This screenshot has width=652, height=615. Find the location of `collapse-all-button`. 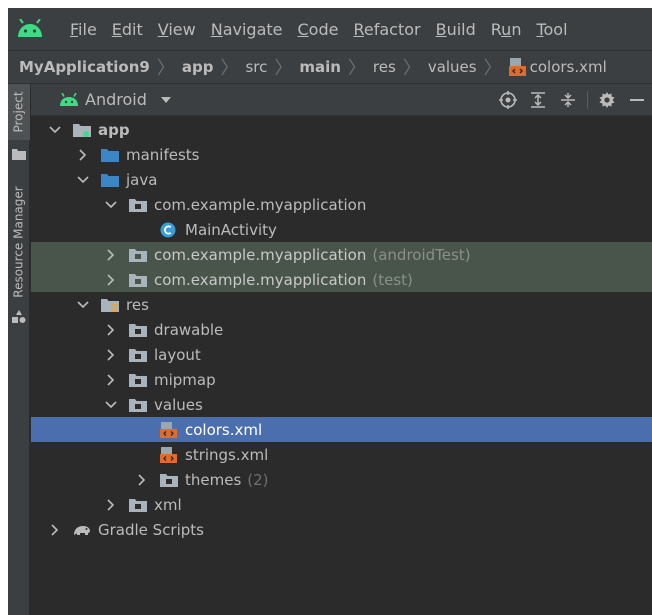

collapse-all-button is located at coordinates (568, 100).